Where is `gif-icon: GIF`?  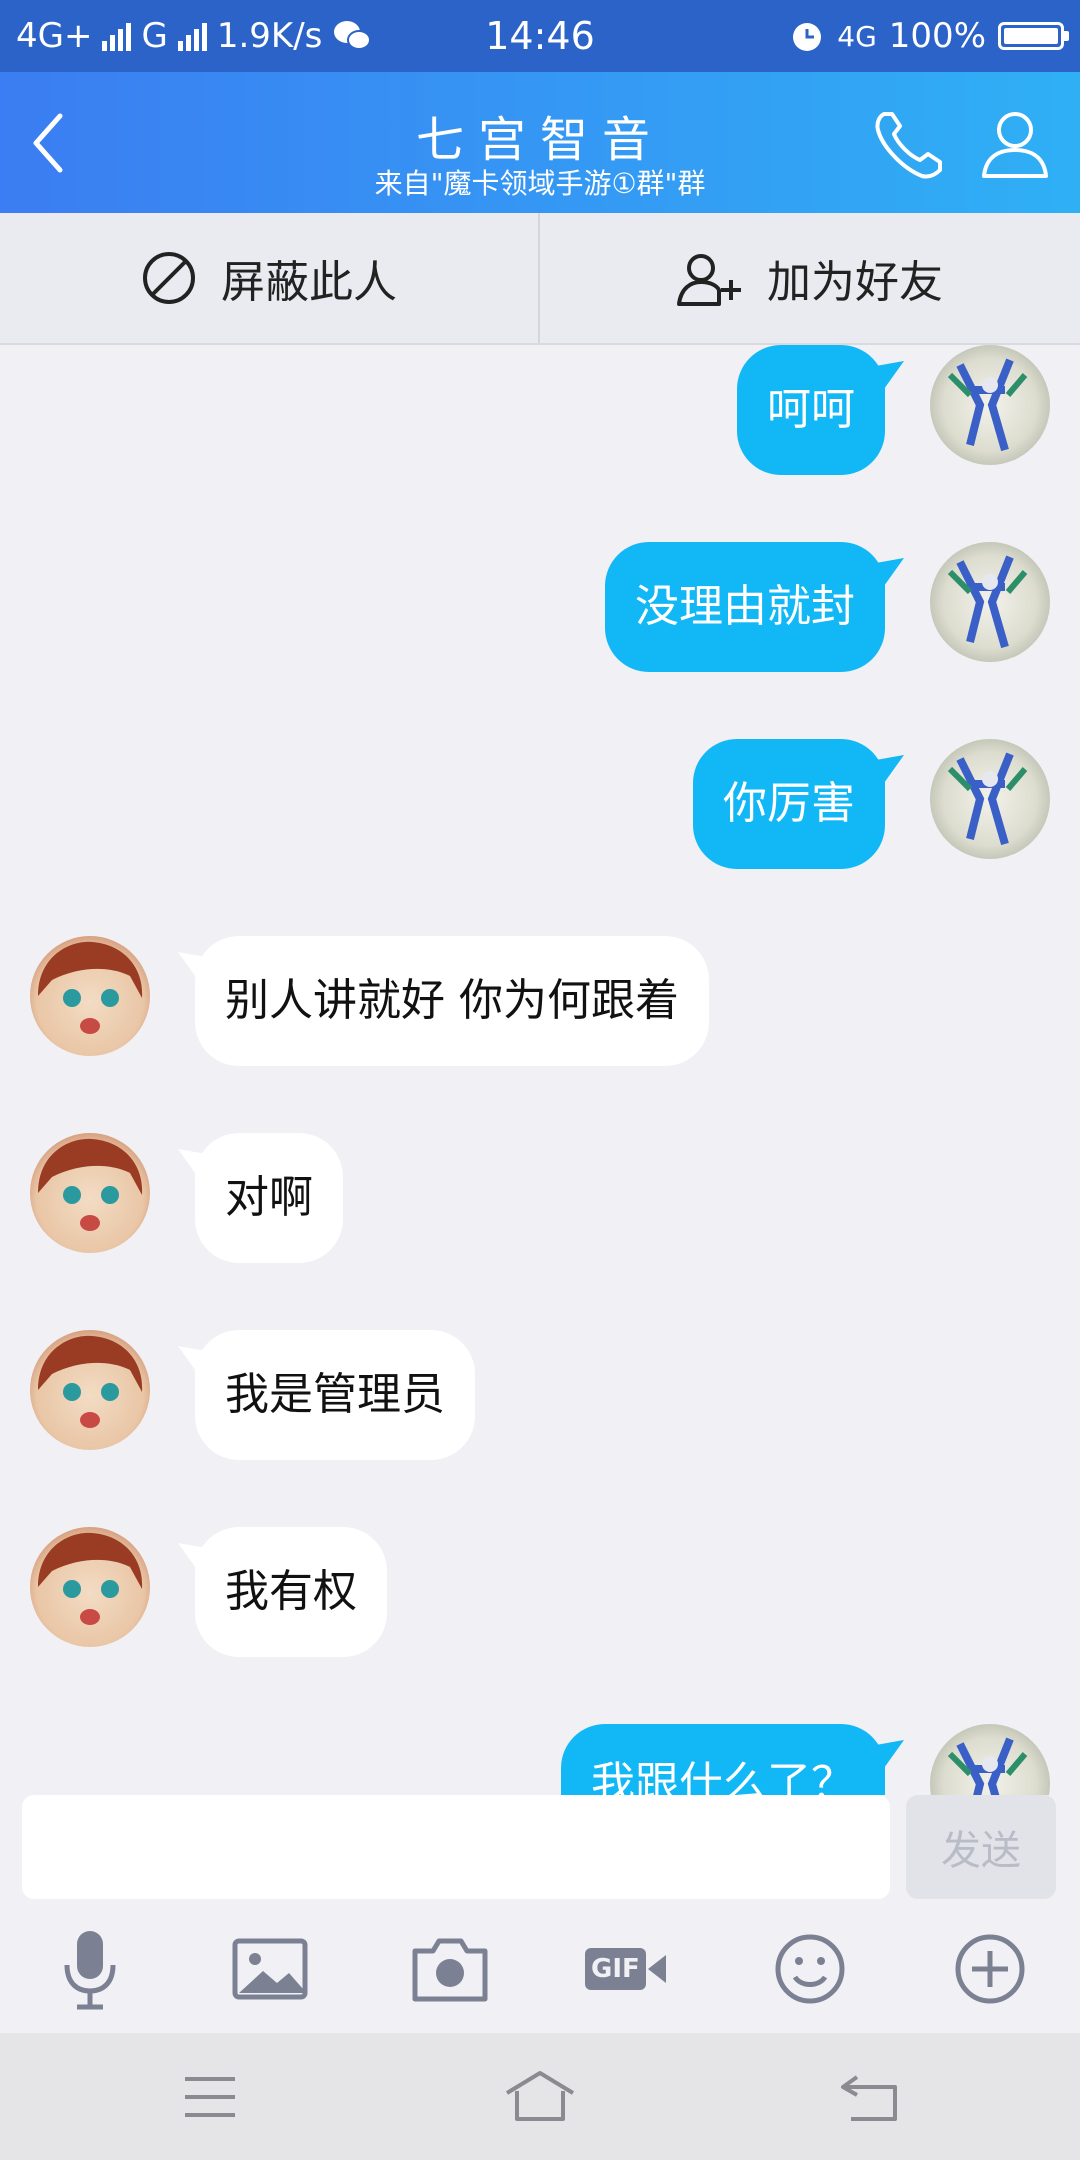 gif-icon: GIF is located at coordinates (630, 1969).